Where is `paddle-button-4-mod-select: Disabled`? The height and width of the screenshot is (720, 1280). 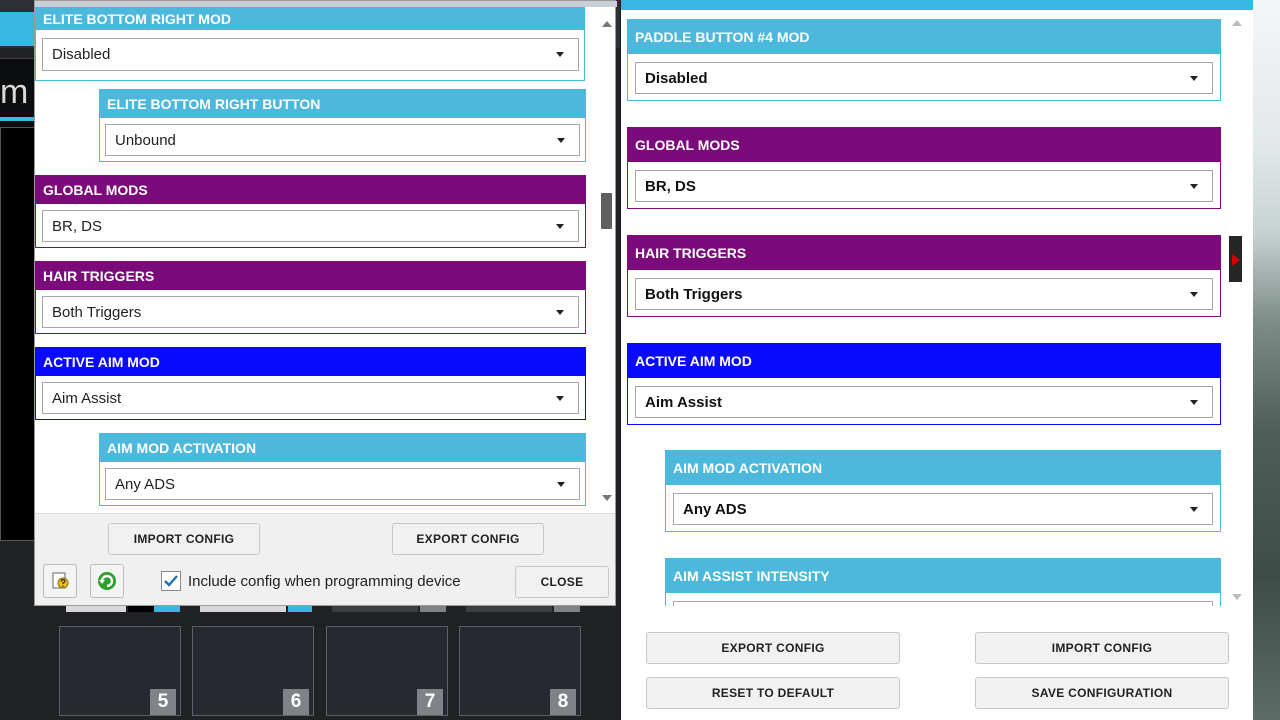
paddle-button-4-mod-select: Disabled is located at coordinates (924, 78).